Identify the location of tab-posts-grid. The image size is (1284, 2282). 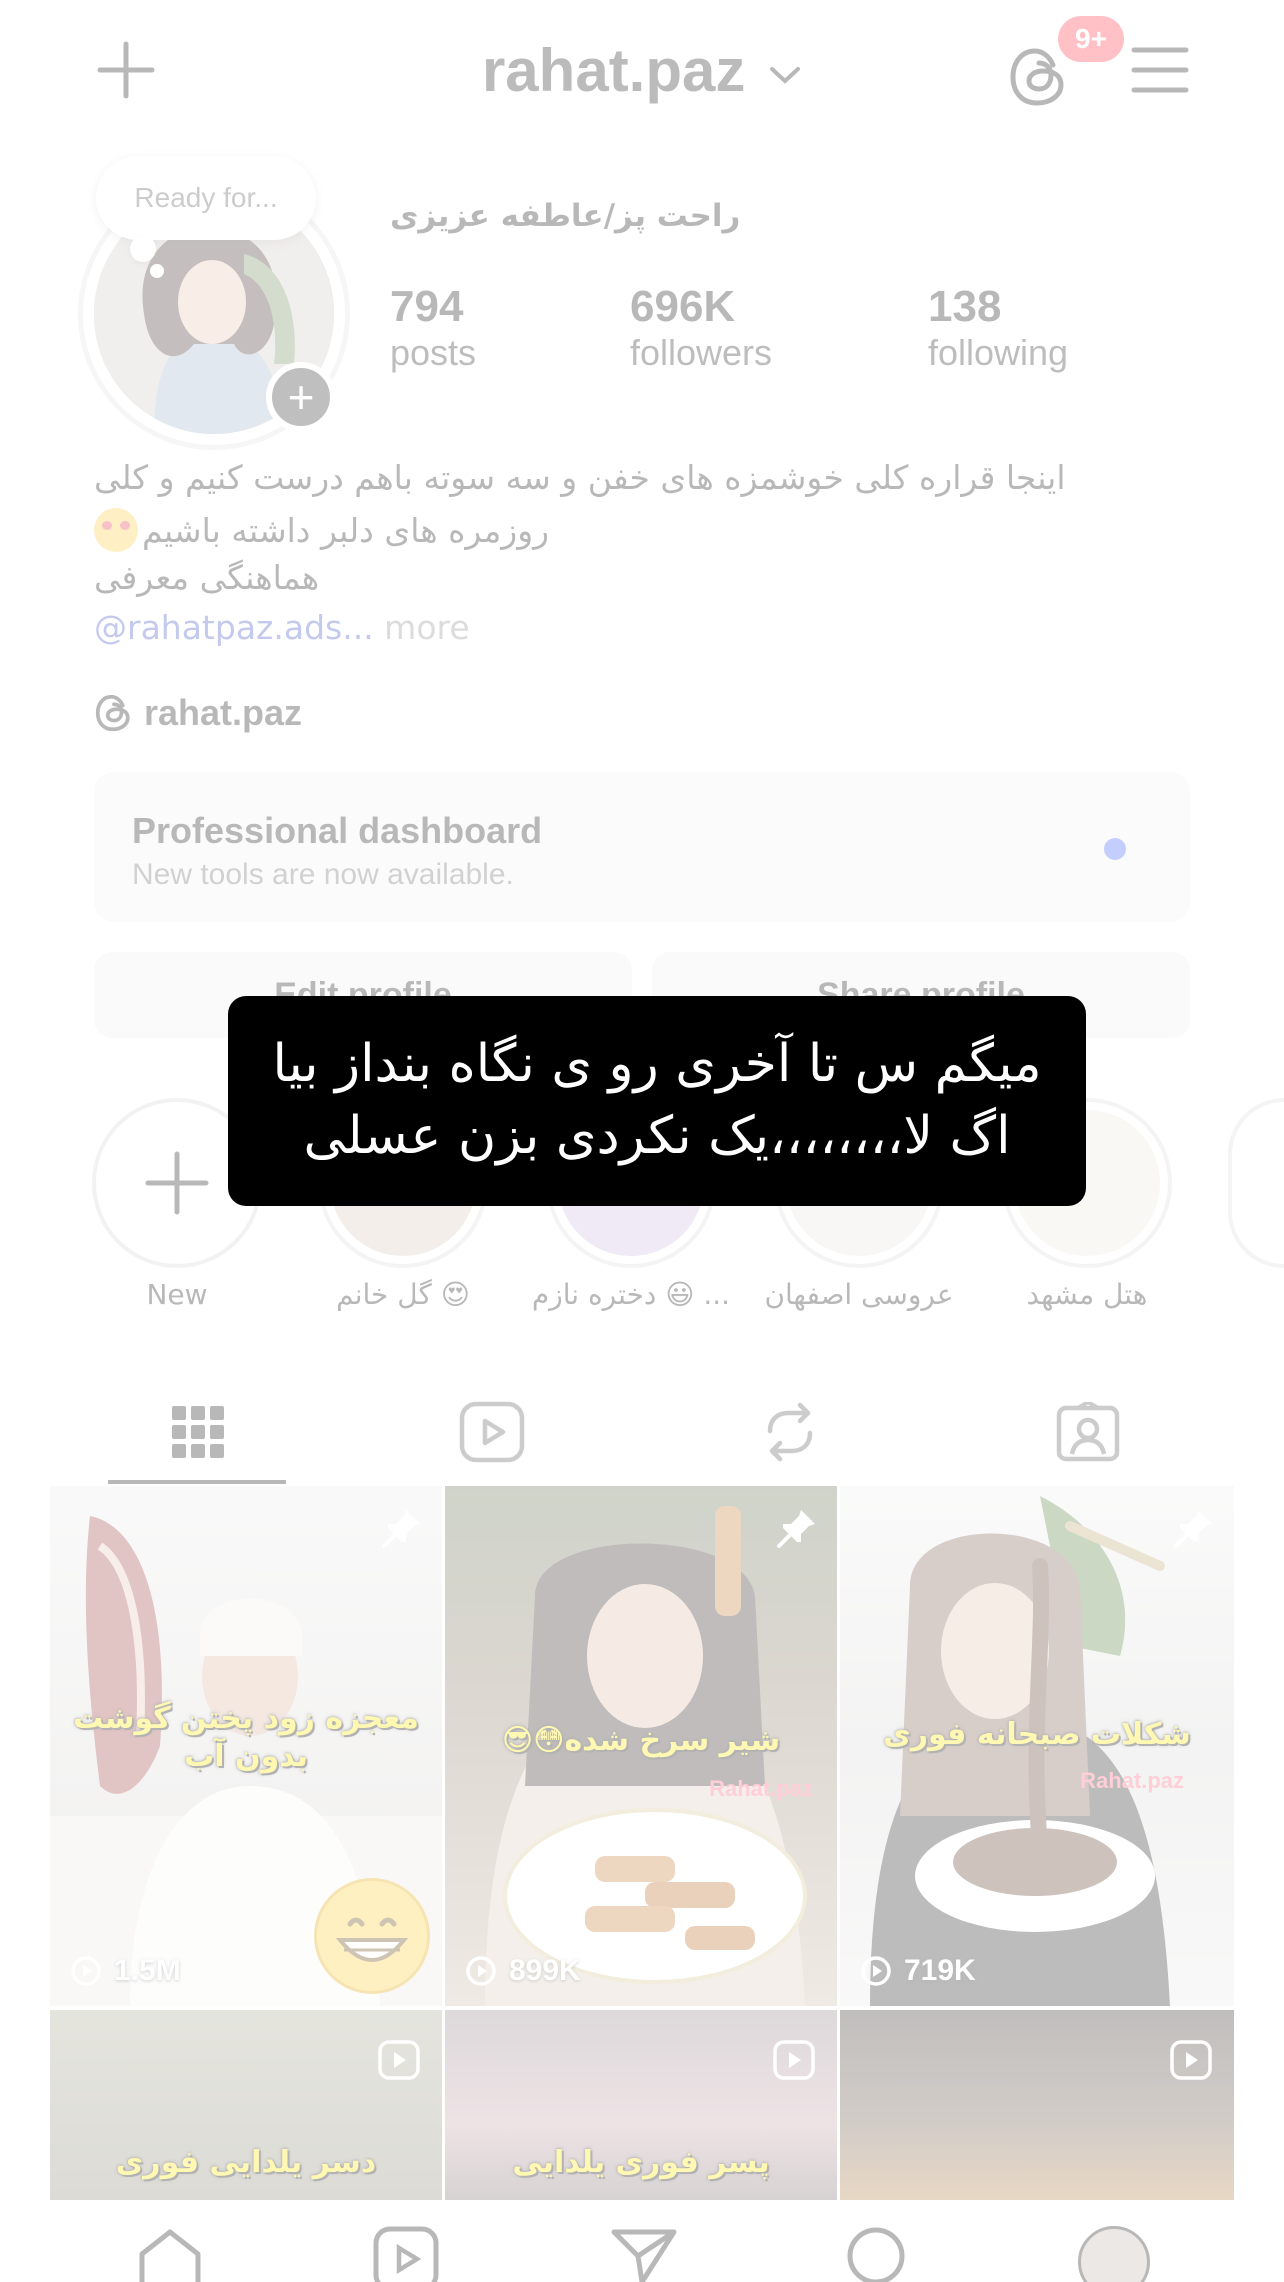
(198, 1432).